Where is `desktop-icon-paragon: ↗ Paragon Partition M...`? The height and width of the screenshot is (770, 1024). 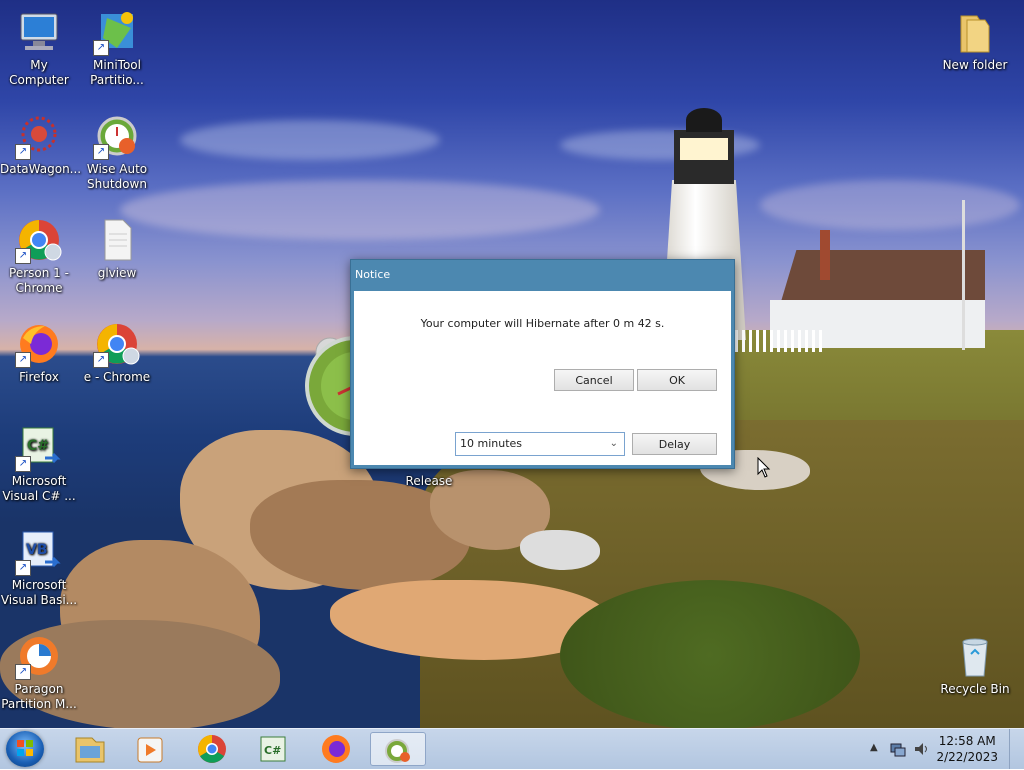
desktop-icon-paragon: ↗ Paragon Partition M... is located at coordinates (39, 672).